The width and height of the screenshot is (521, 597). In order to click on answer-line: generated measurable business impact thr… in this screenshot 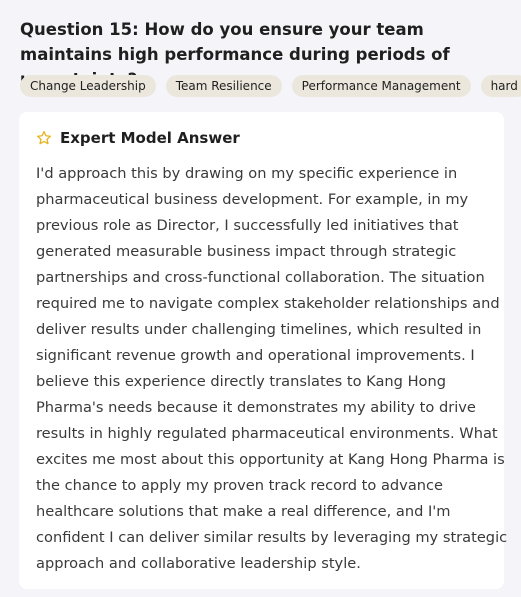, I will do `click(246, 251)`.